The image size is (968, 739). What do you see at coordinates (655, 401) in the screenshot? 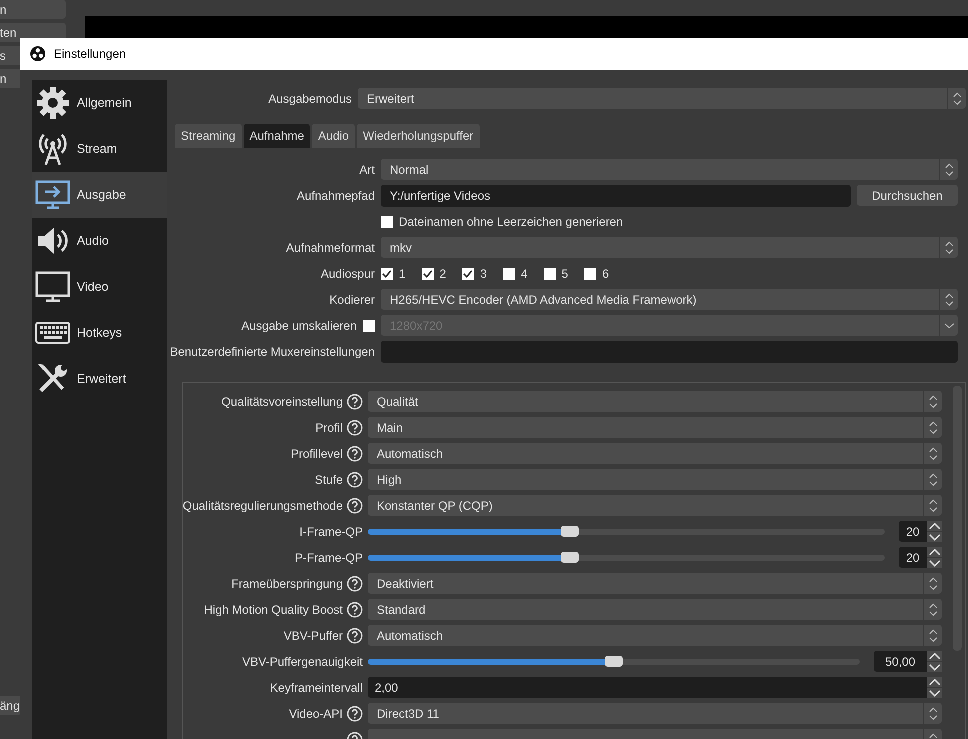
I see `dropdown: Qualität` at bounding box center [655, 401].